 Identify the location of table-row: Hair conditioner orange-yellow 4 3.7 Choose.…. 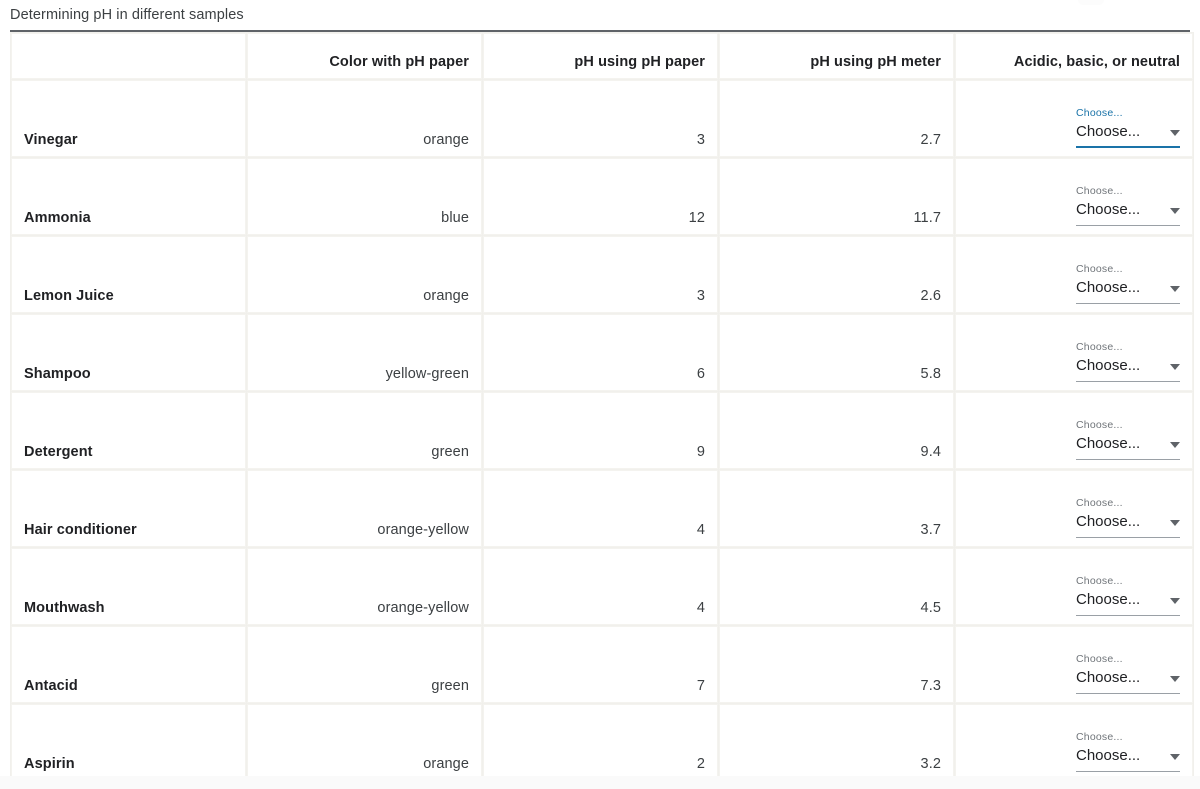
(602, 508).